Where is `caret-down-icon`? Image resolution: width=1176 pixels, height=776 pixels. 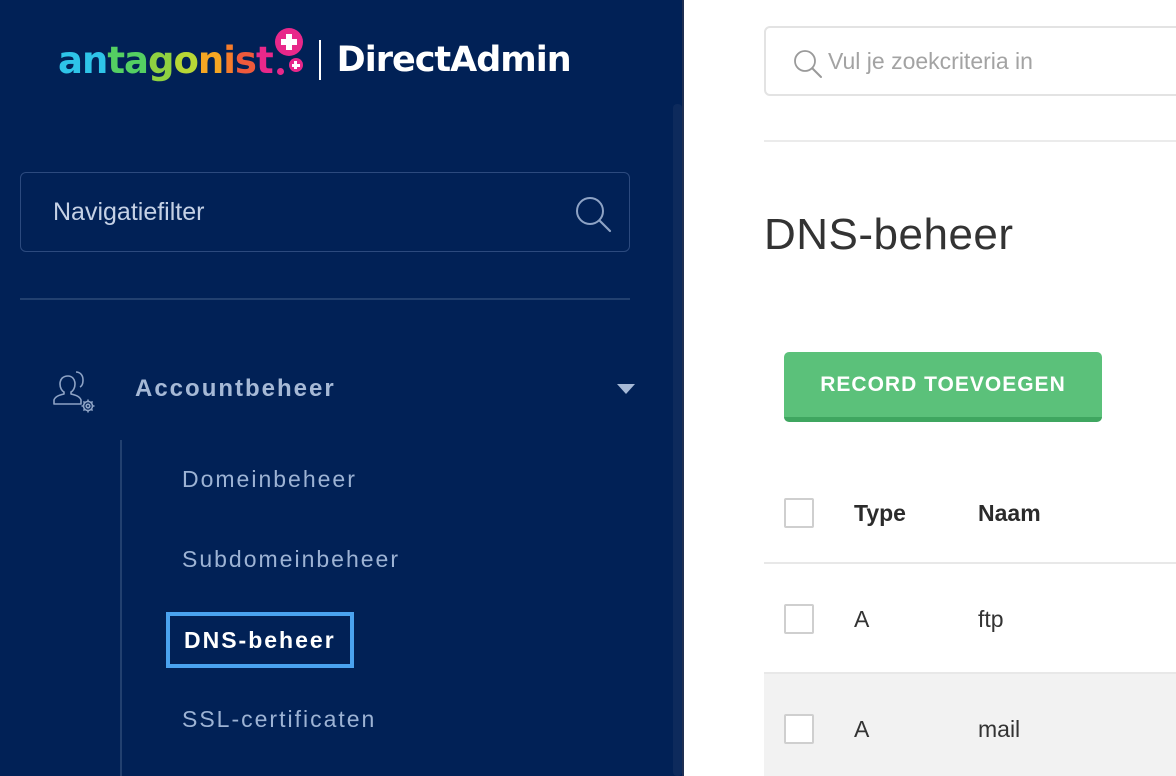 caret-down-icon is located at coordinates (626, 389).